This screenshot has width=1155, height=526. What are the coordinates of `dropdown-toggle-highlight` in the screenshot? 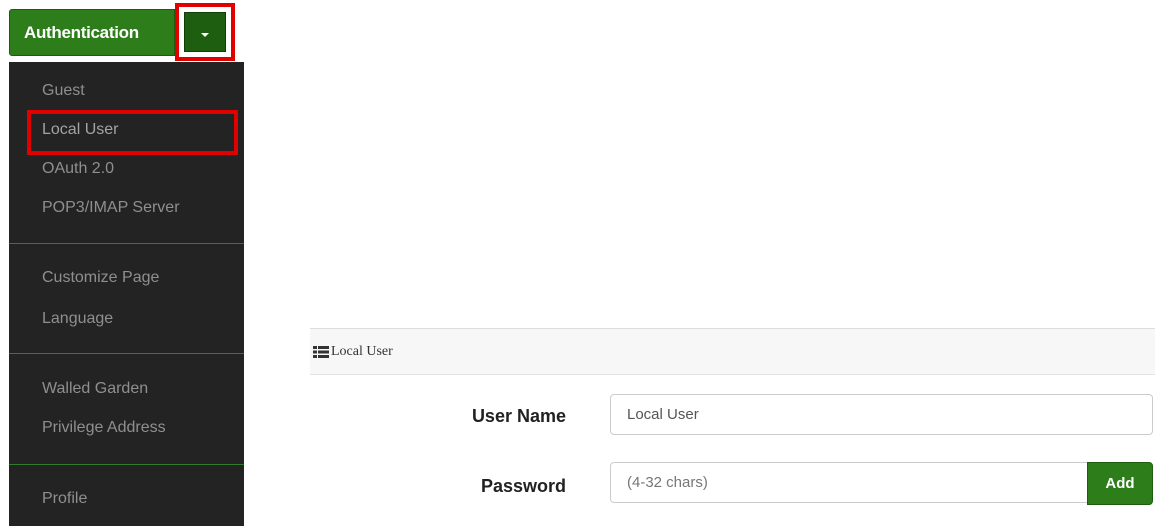 It's located at (205, 32).